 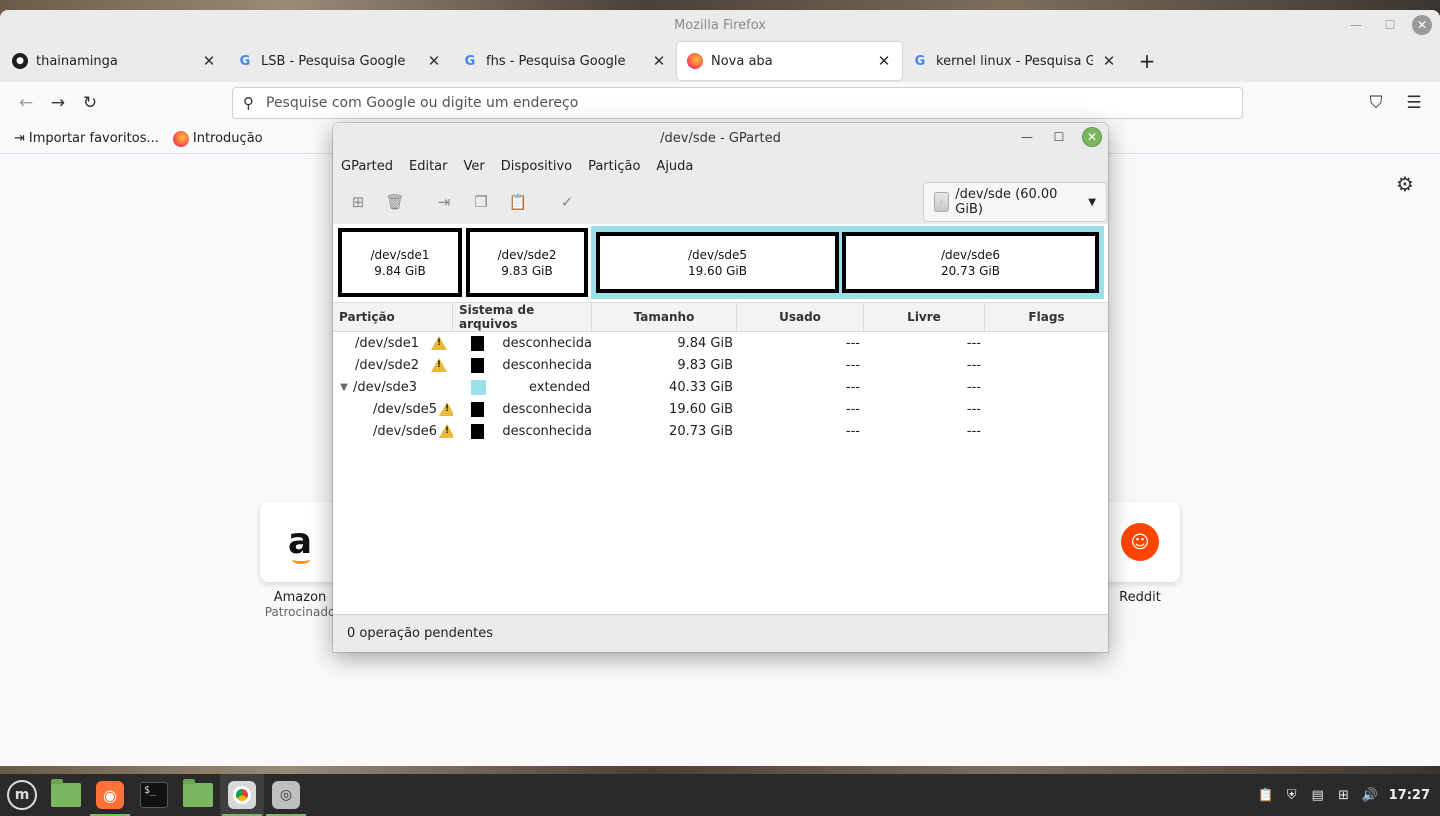 I want to click on system-tray: 📋 ⛨ ▤ ⊞ 🔊 17:27, so click(x=1349, y=795).